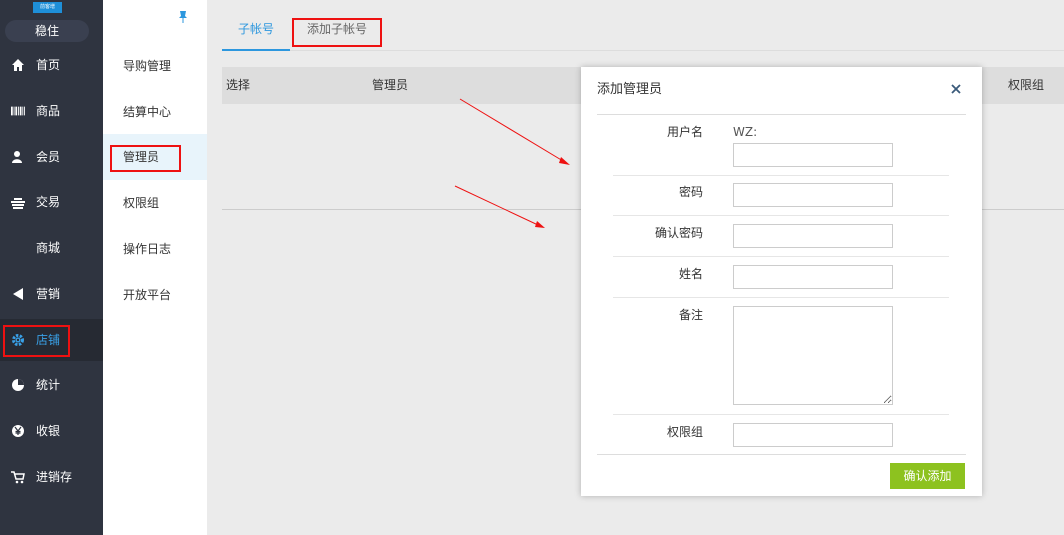  I want to click on nav-item-label: 收银, so click(48, 431).